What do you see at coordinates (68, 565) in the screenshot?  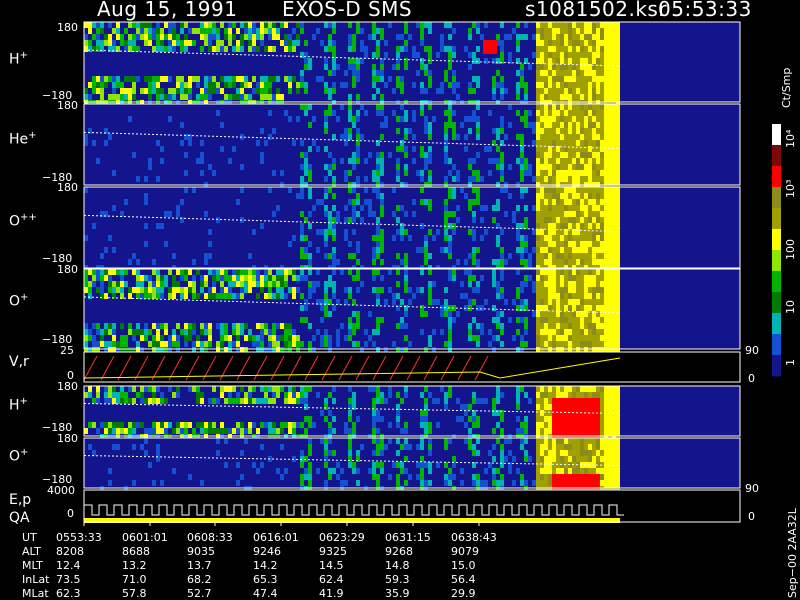 I see `table-cell: 12.4` at bounding box center [68, 565].